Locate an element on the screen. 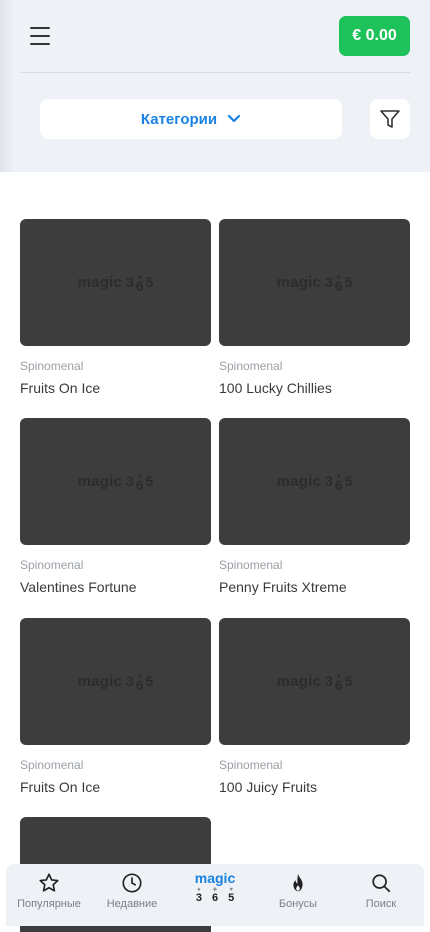  category-label: Категории is located at coordinates (179, 119).